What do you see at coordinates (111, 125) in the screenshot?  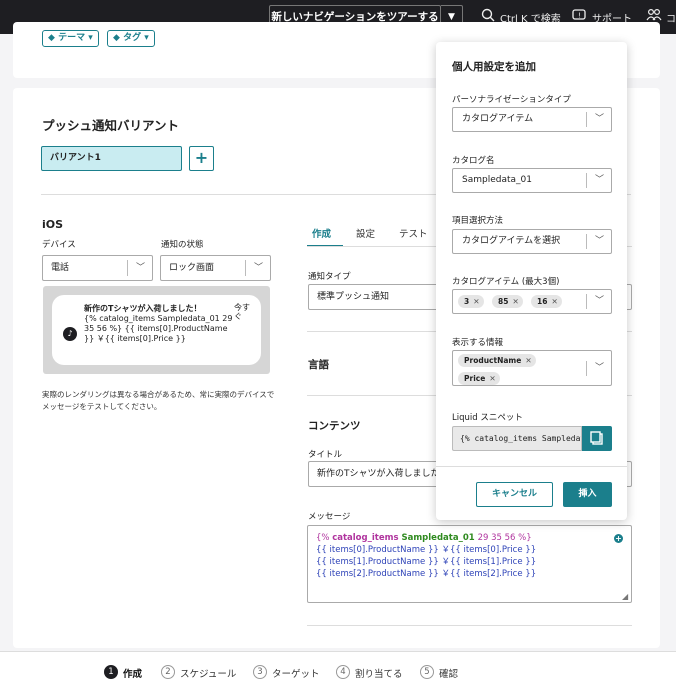 I see `section-title: プッシュ通知バリアント` at bounding box center [111, 125].